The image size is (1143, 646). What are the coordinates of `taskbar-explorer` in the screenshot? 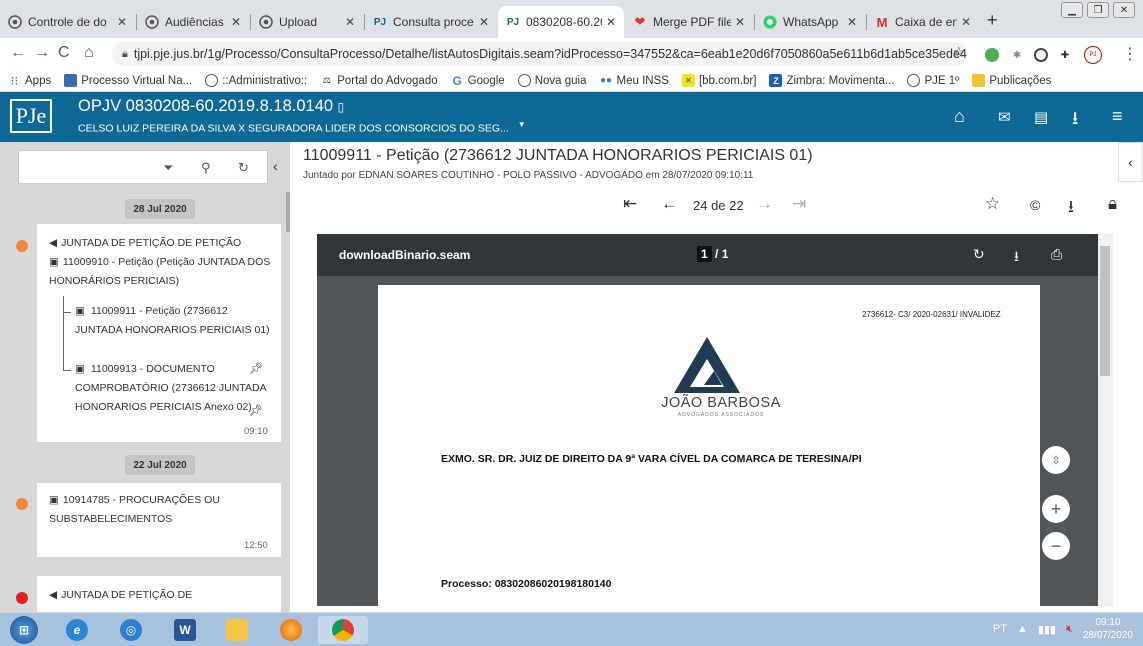 It's located at (237, 630).